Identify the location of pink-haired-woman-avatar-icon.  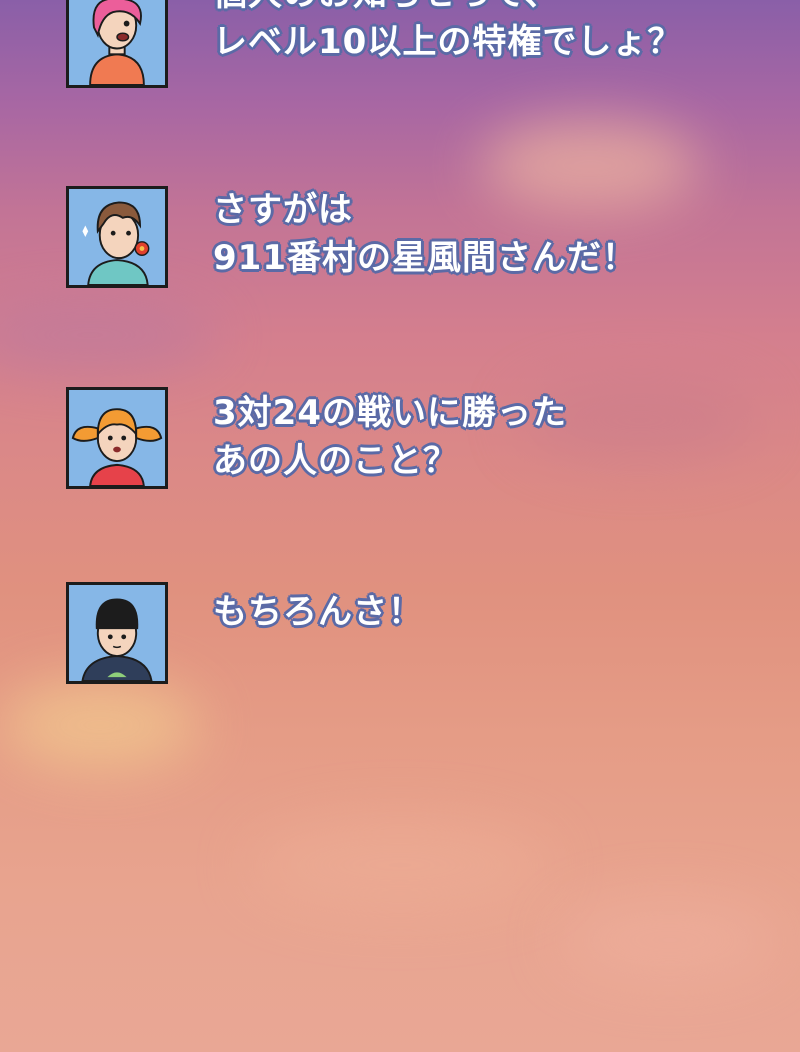
(117, 44).